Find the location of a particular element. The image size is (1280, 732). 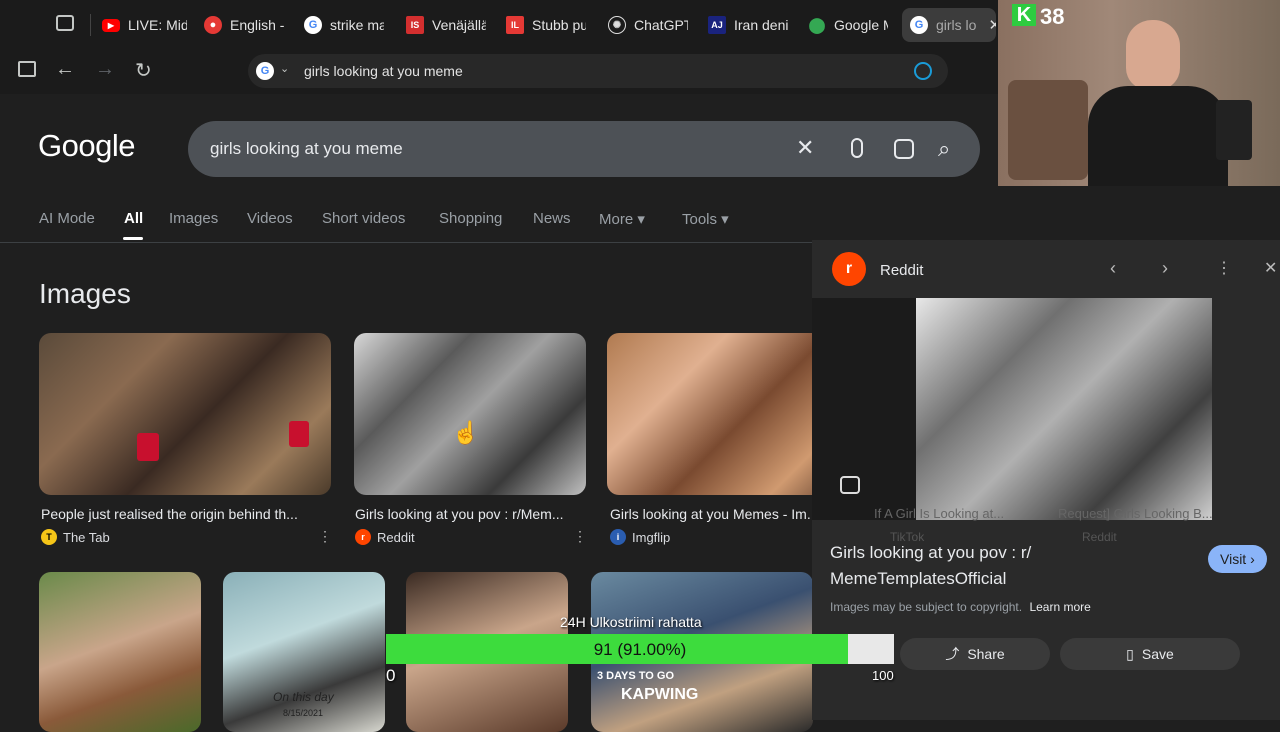

counter-logo-icon: K is located at coordinates (1024, 15).